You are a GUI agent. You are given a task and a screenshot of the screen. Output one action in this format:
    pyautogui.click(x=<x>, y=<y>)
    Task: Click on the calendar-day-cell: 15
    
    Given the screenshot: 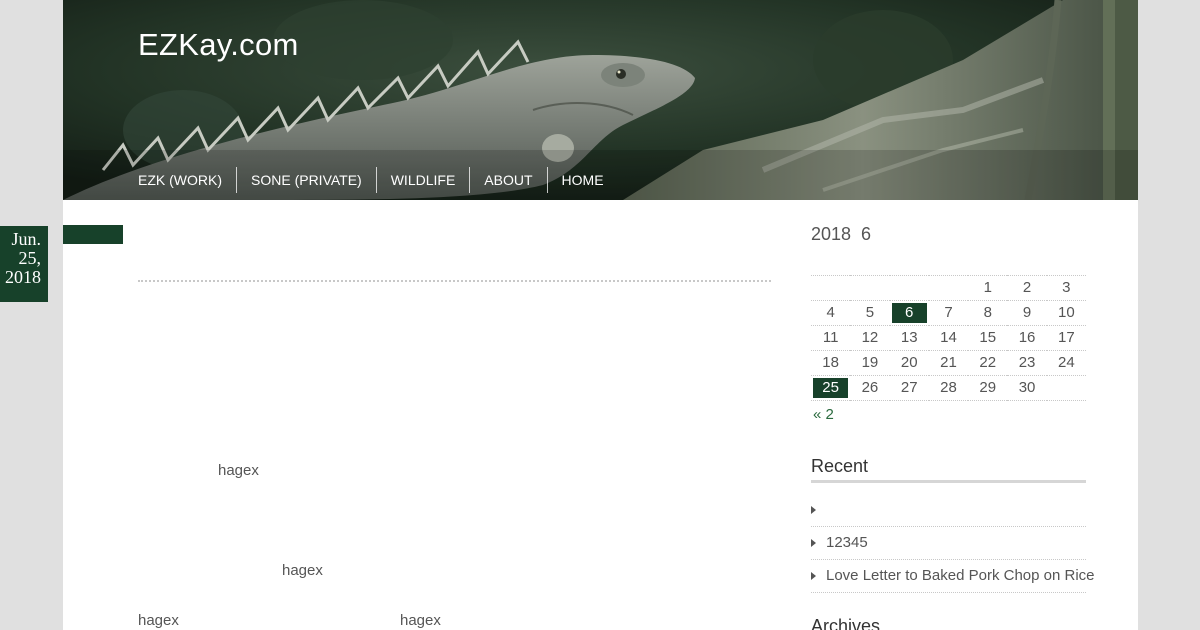 What is the action you would take?
    pyautogui.click(x=988, y=338)
    